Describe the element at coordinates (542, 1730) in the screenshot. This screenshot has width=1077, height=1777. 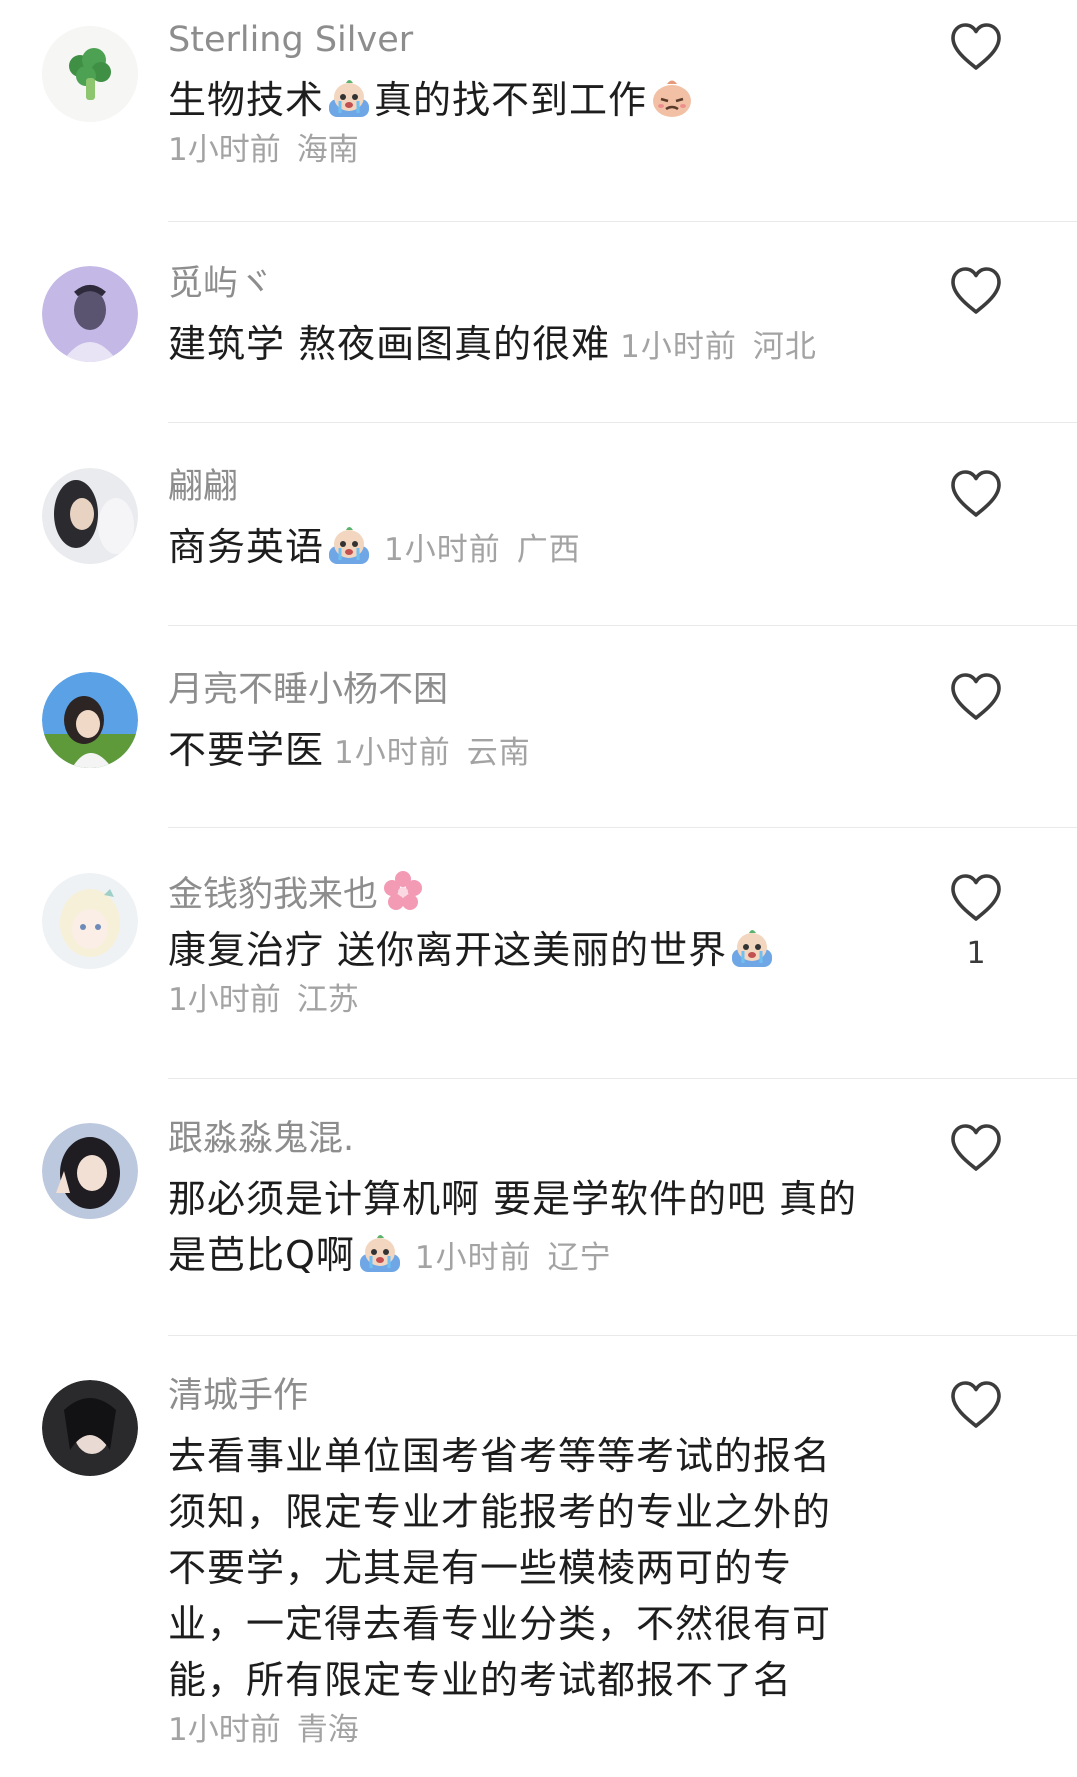
I see `comment-meta: 1小时前 青海` at that location.